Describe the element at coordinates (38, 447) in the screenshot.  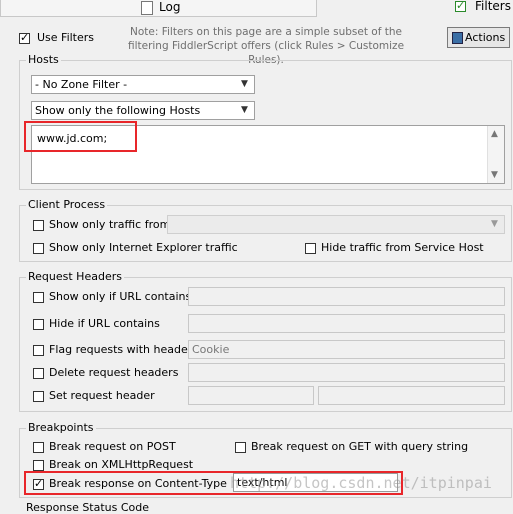
I see `break-post-checkbox` at that location.